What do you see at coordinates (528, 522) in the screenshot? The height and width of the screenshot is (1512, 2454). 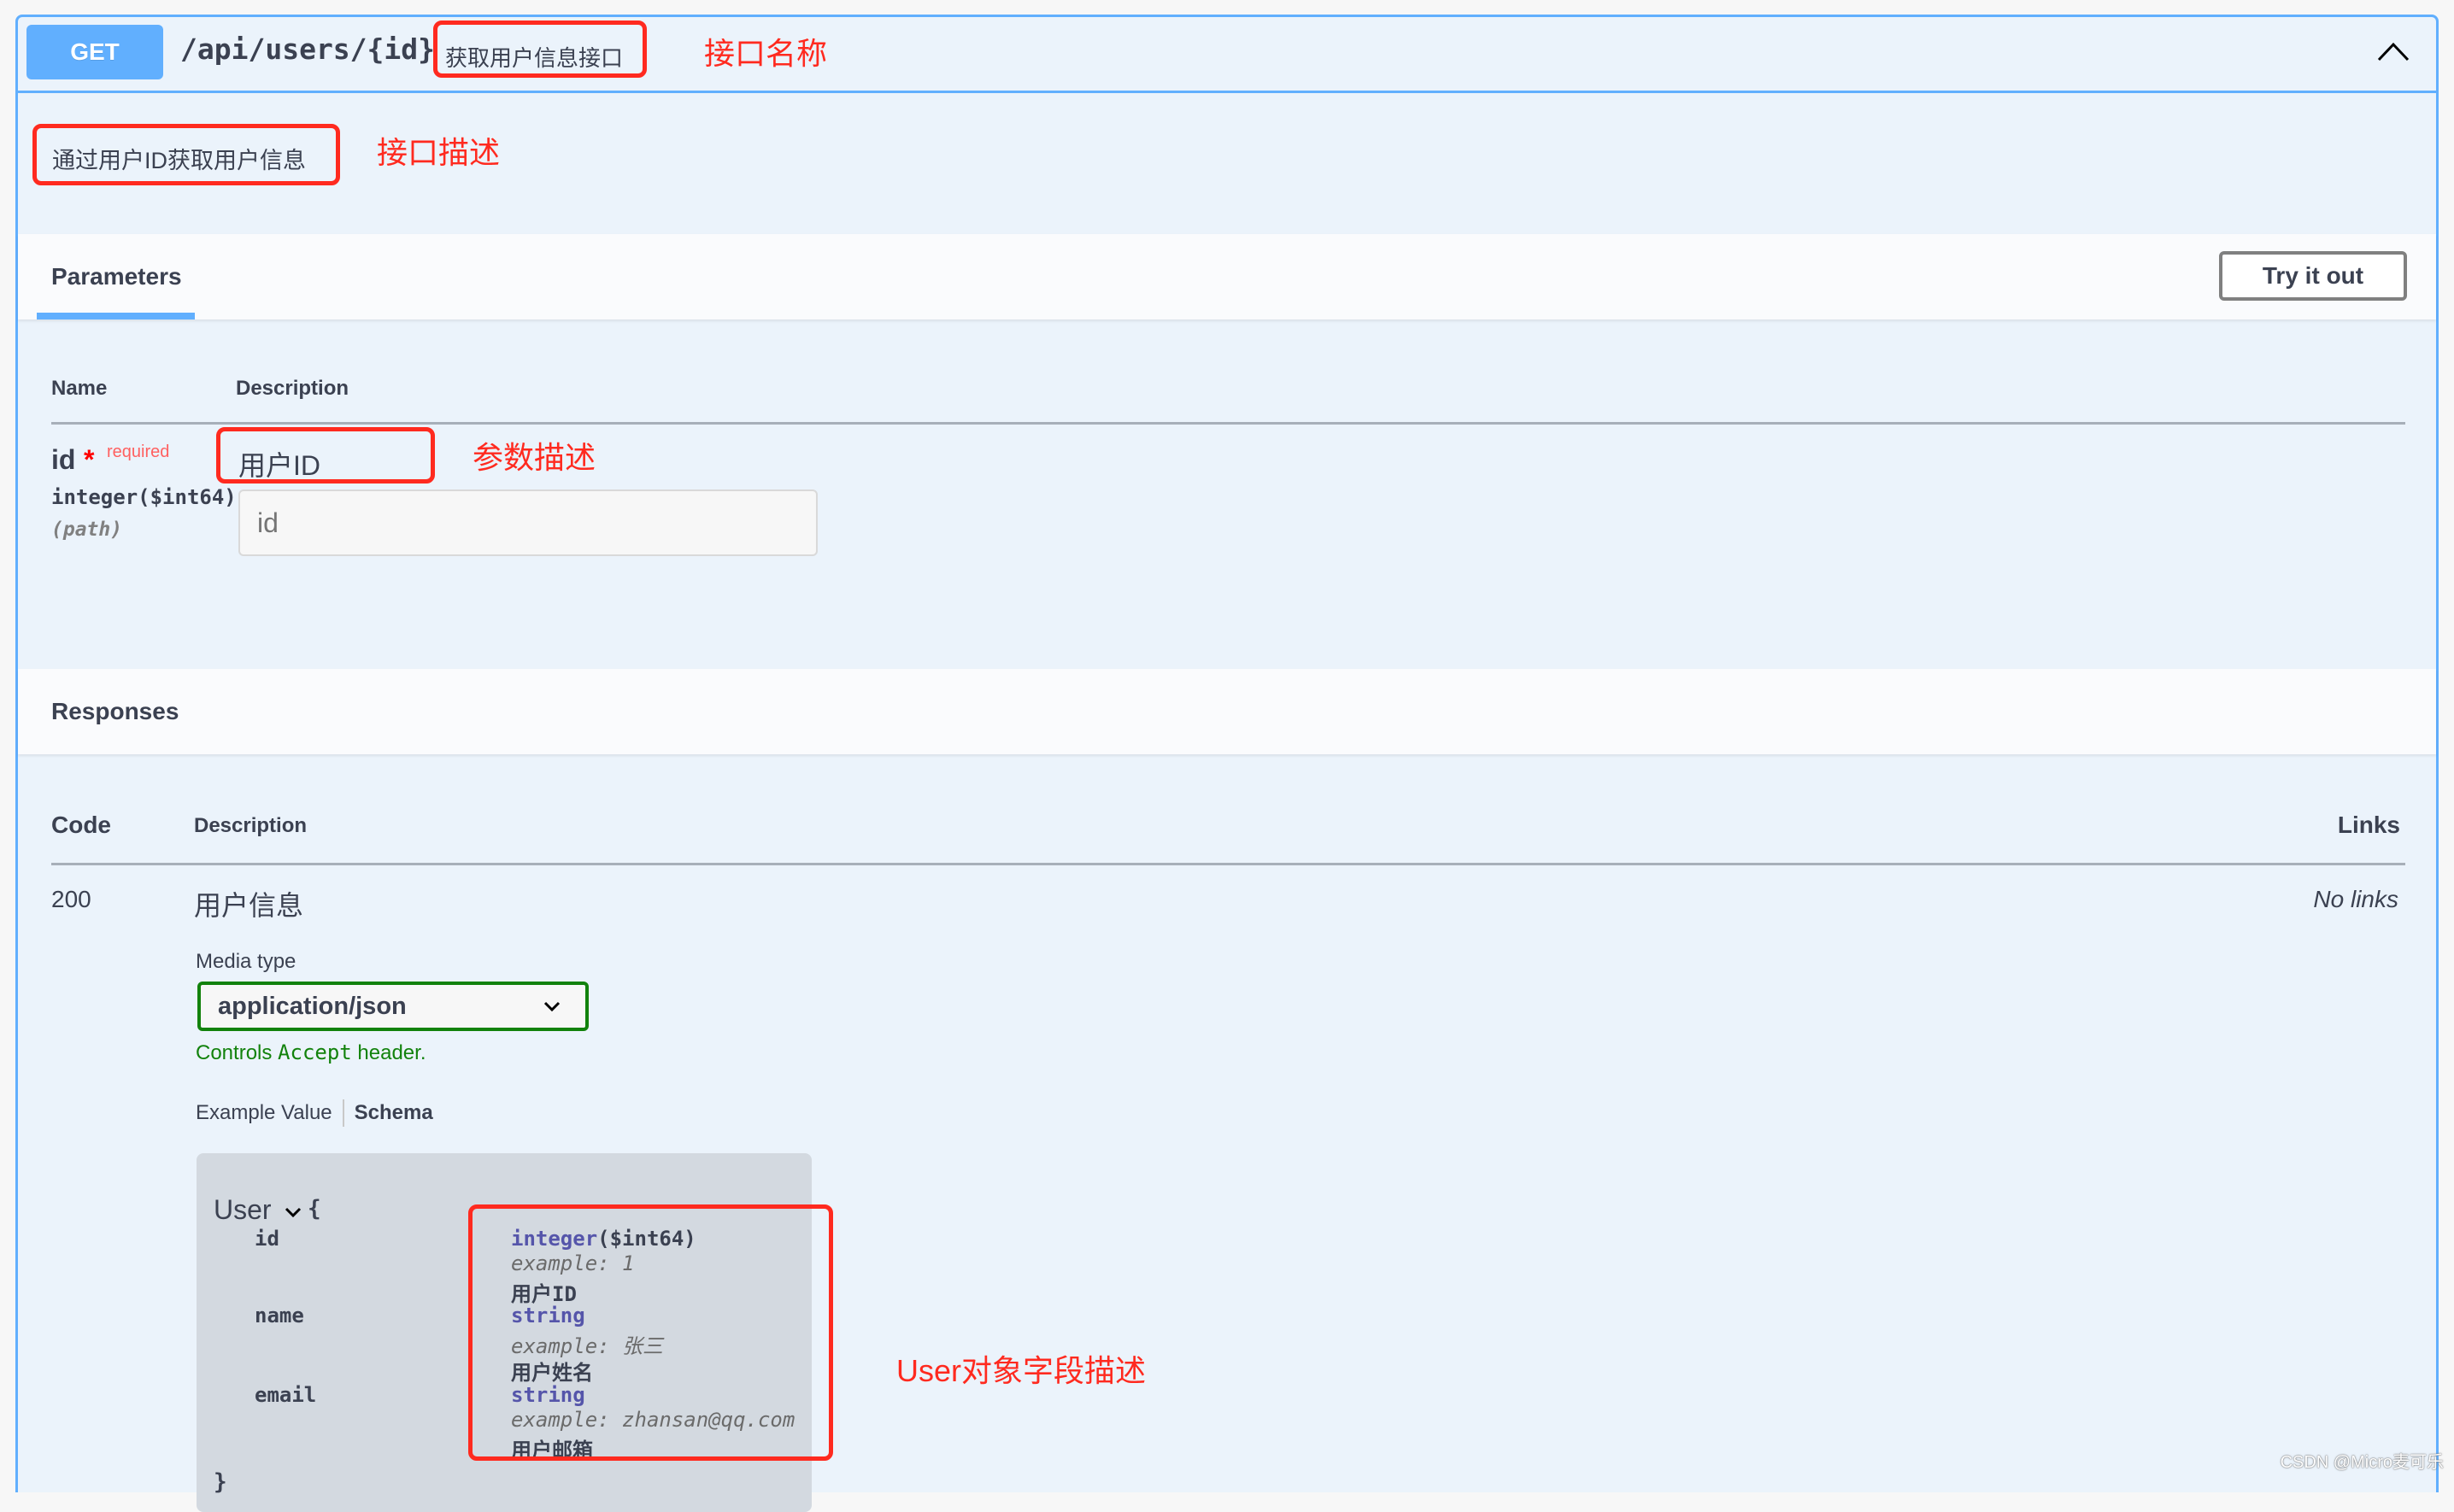 I see `param-id-input` at bounding box center [528, 522].